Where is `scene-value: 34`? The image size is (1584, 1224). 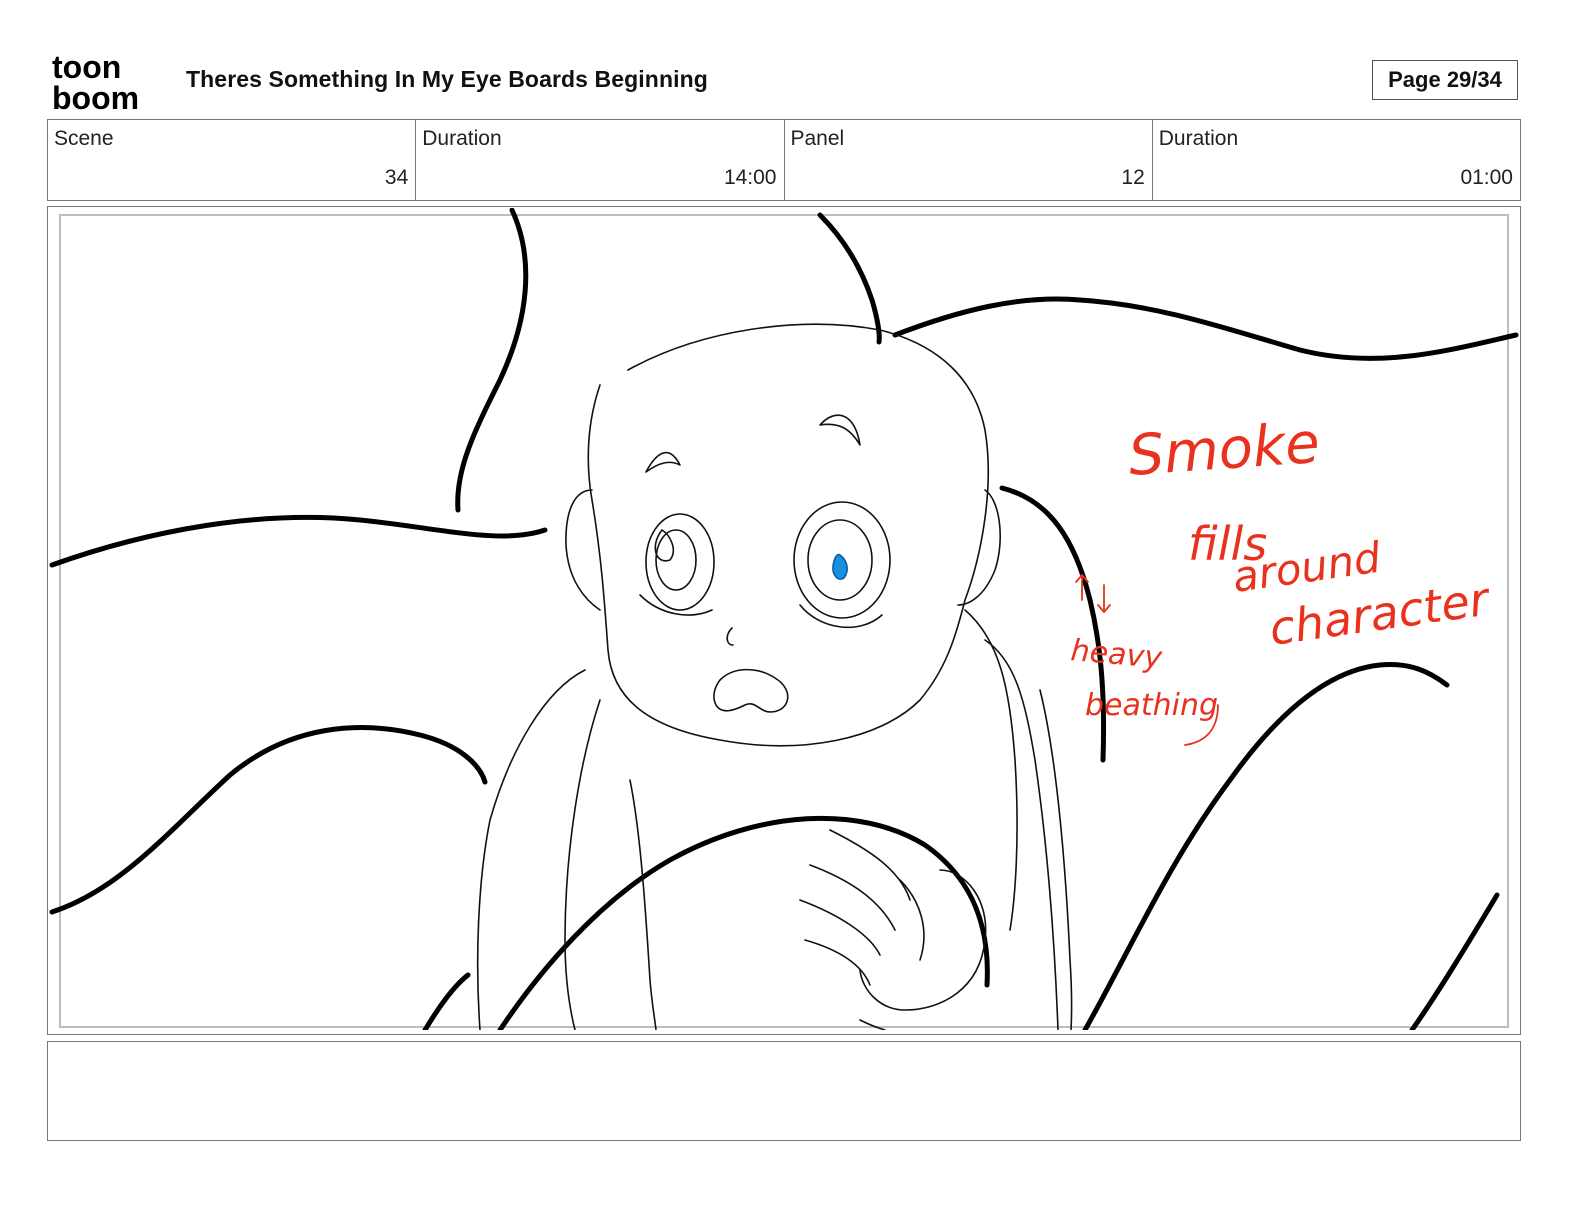 scene-value: 34 is located at coordinates (396, 177).